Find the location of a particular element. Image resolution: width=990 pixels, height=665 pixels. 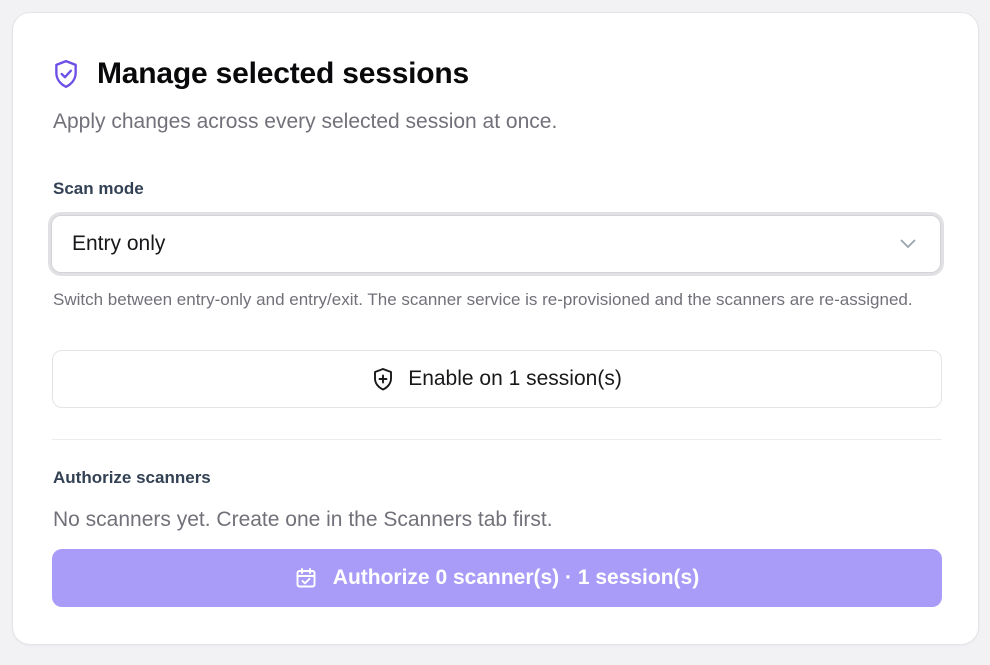

panel-title: Manage selected sessions is located at coordinates (283, 73).